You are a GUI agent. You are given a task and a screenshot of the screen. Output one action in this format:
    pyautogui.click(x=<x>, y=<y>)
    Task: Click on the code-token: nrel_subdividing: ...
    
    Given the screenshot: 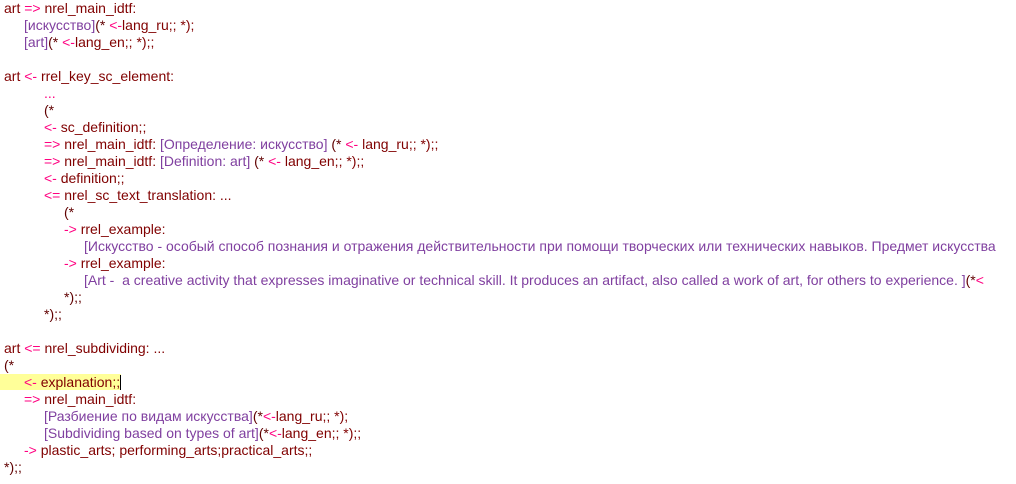 What is the action you would take?
    pyautogui.click(x=105, y=348)
    